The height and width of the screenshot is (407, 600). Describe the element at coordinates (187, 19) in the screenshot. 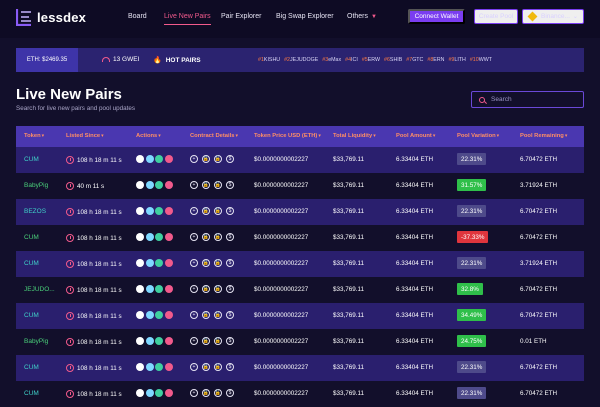

I see `nav-link-live-new-pairs: Live New Pairs` at that location.